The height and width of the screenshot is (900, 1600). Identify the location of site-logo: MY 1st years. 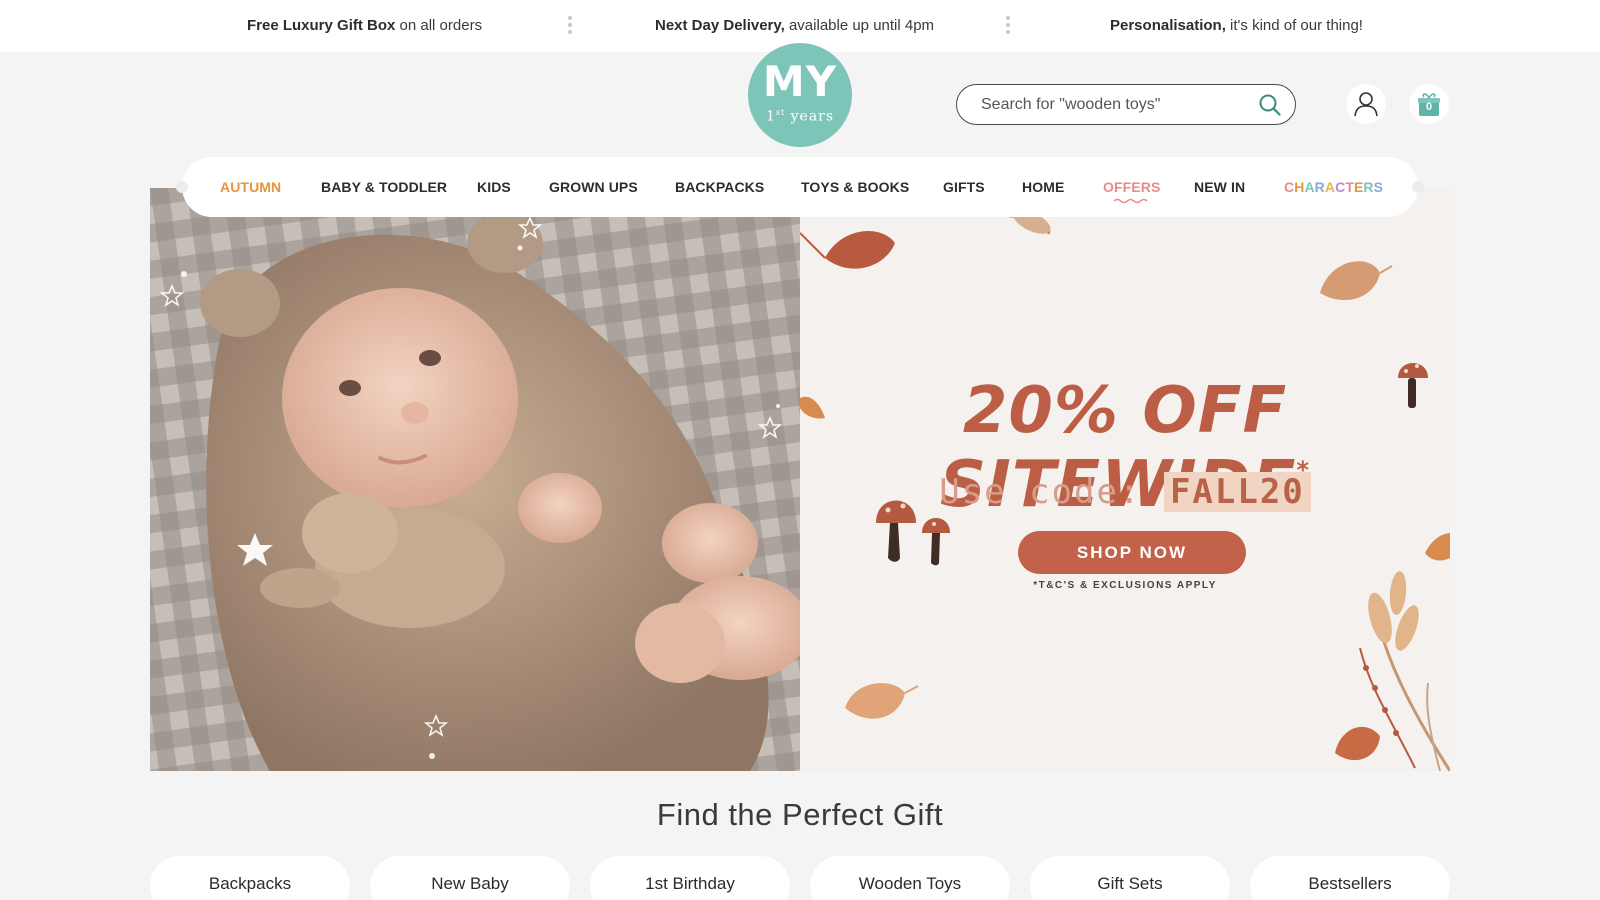
(800, 95).